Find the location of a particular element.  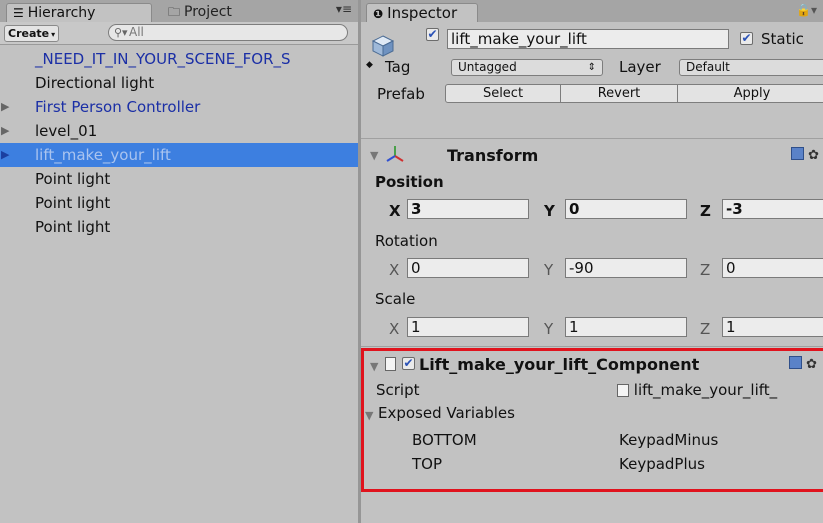

hierarchy-toolbar: Create ▾ ⚲▾ All is located at coordinates (180, 33).